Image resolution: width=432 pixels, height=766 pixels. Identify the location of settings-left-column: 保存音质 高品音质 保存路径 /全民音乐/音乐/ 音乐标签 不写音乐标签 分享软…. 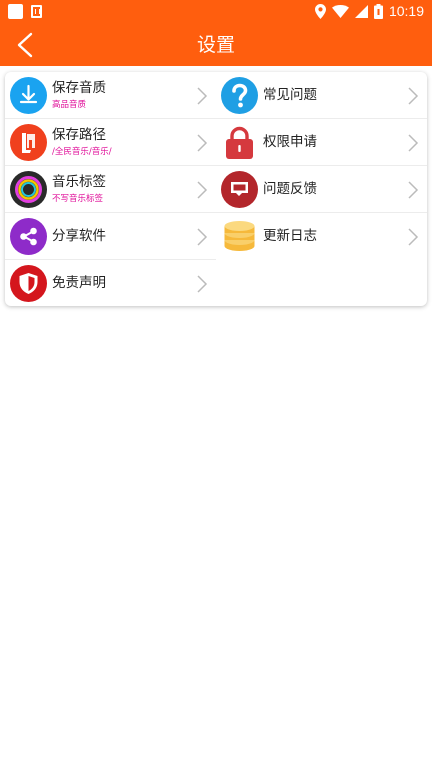
(110, 189).